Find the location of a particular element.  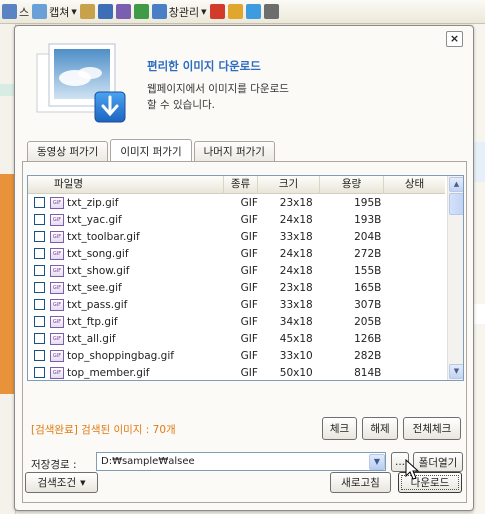

file-bytes: 272B is located at coordinates (368, 253).